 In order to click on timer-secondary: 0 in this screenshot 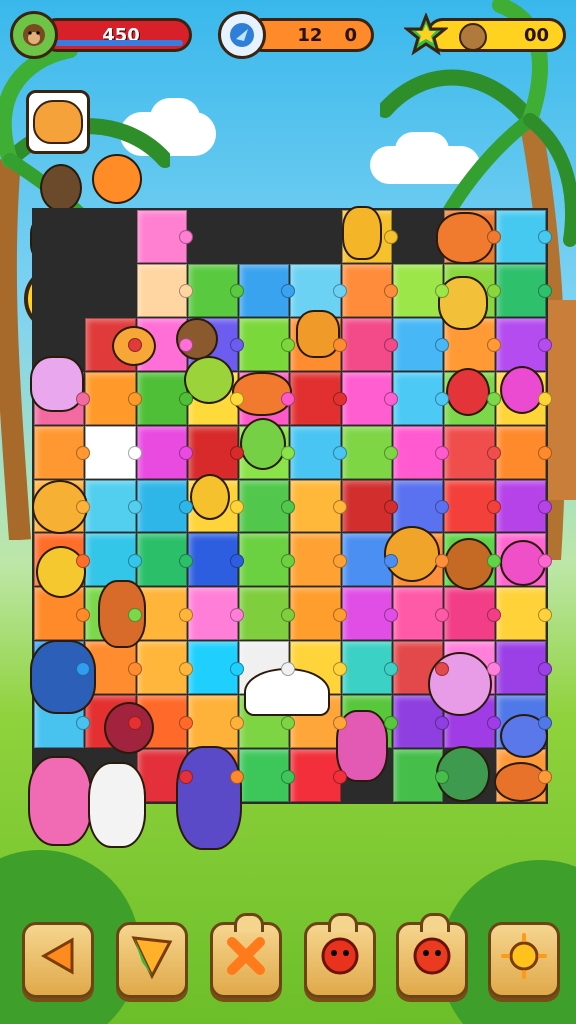, I will do `click(350, 35)`.